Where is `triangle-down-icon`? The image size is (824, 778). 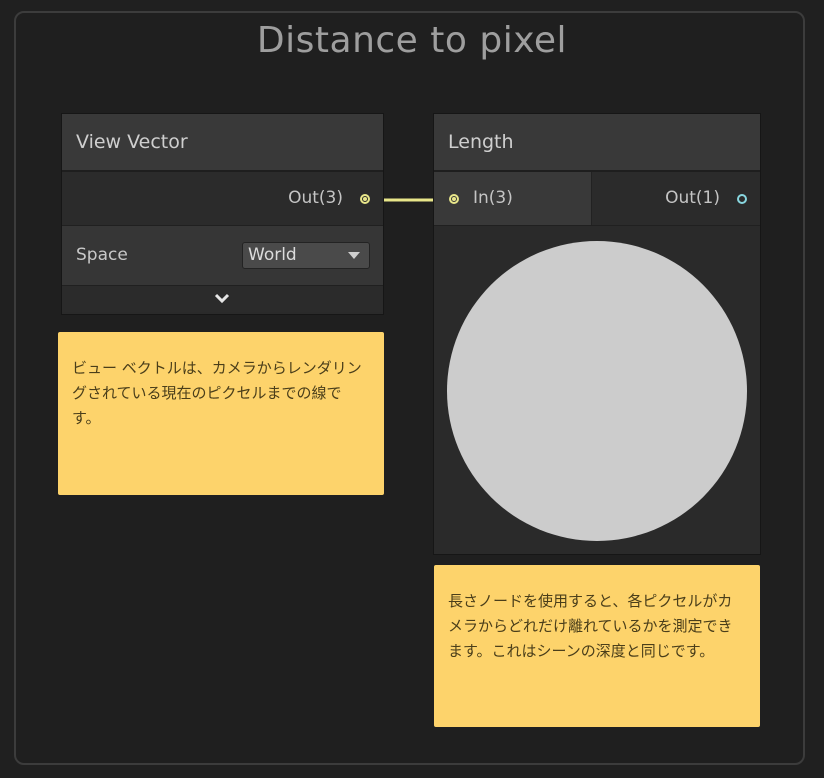 triangle-down-icon is located at coordinates (354, 255).